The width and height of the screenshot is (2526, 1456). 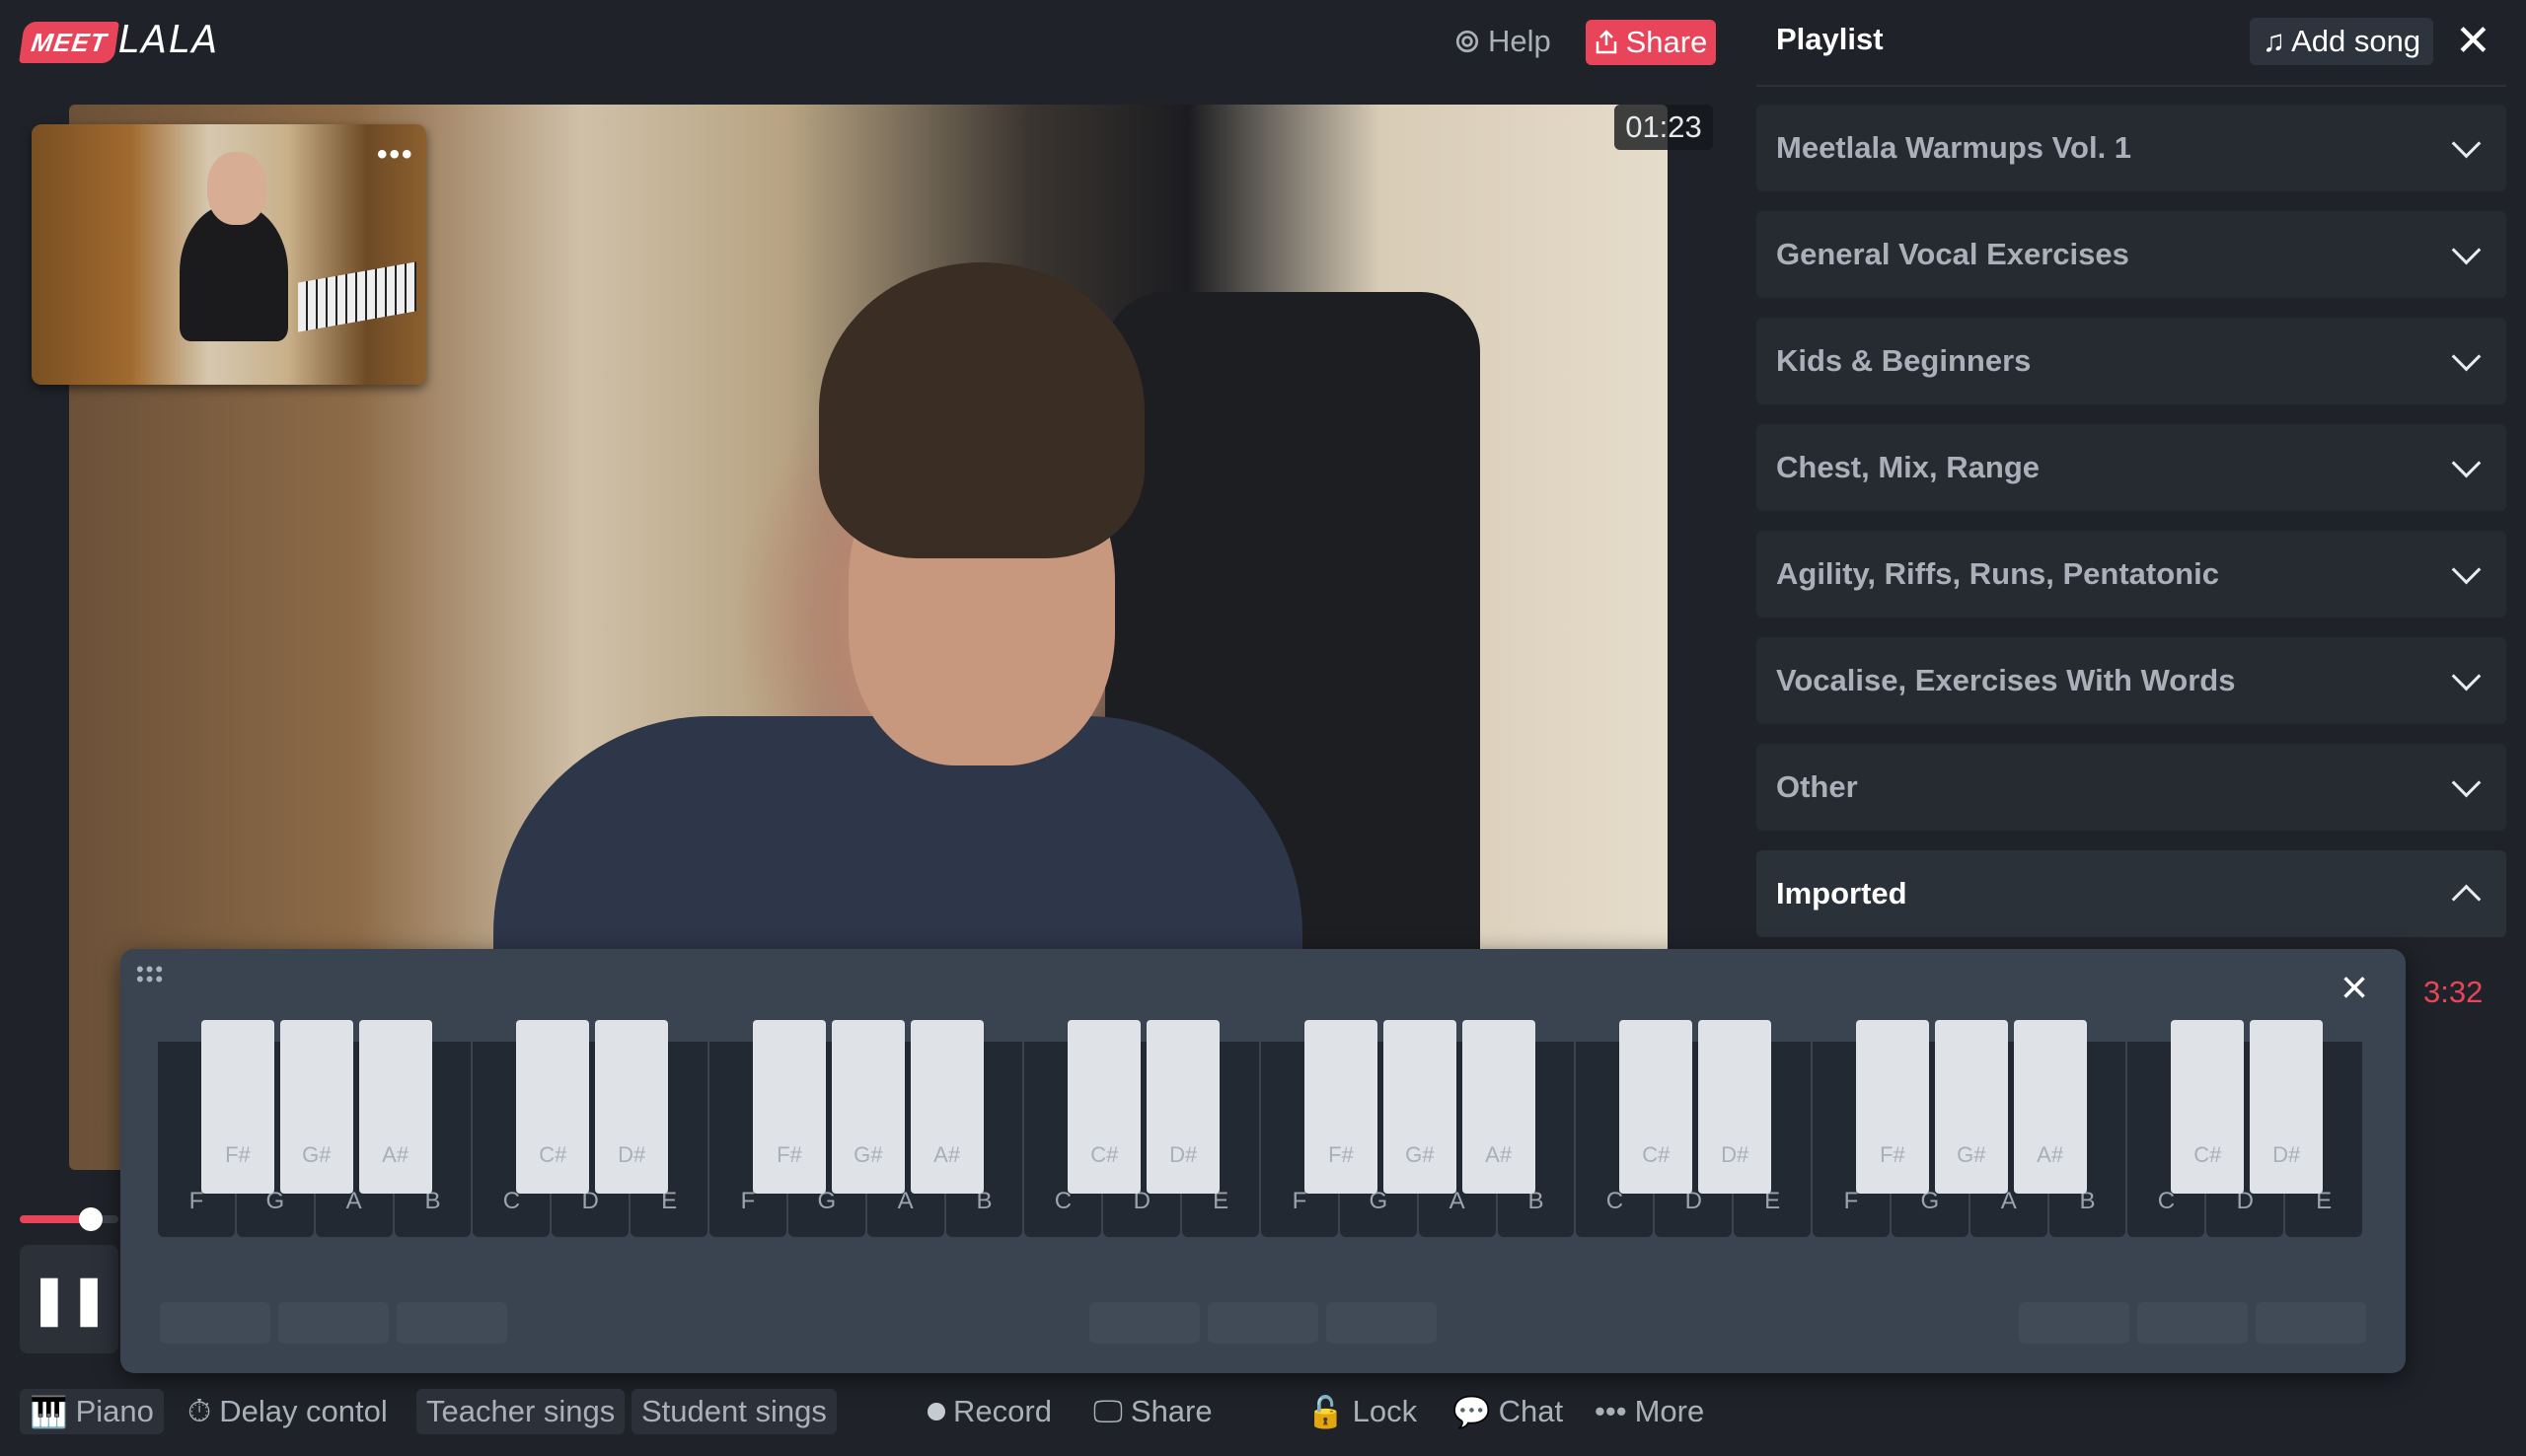 I want to click on add-song-button: ♫ Add song, so click(x=2341, y=41).